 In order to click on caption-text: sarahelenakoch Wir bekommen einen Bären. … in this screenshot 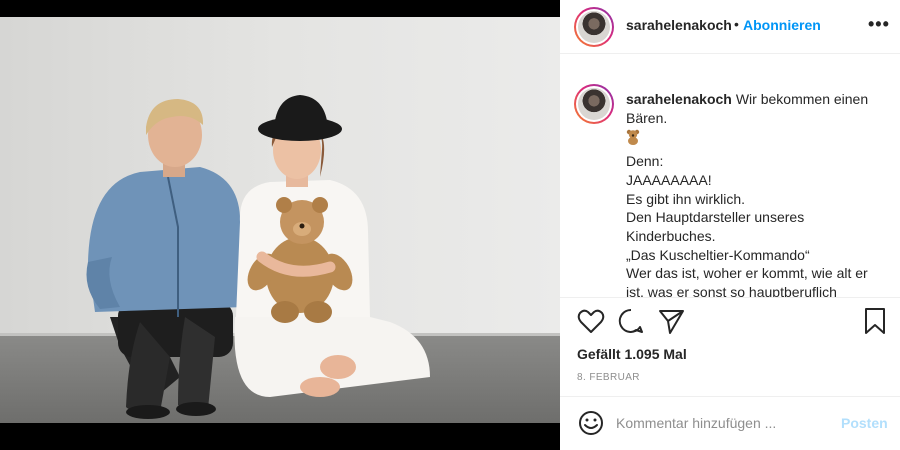, I will do `click(756, 194)`.